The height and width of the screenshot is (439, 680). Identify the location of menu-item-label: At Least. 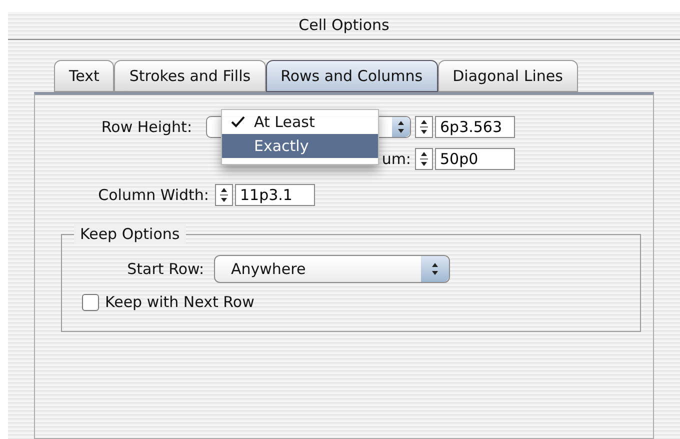
(284, 122).